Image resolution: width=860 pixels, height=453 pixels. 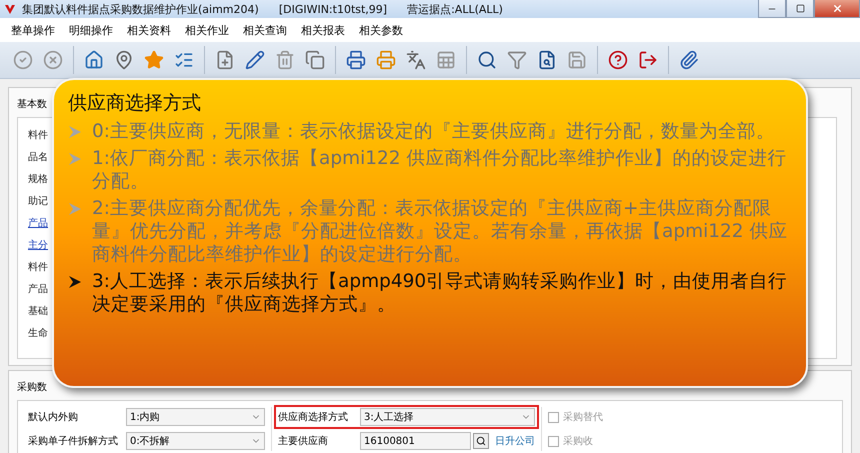 I want to click on field-label: 默认内外购, so click(x=53, y=417).